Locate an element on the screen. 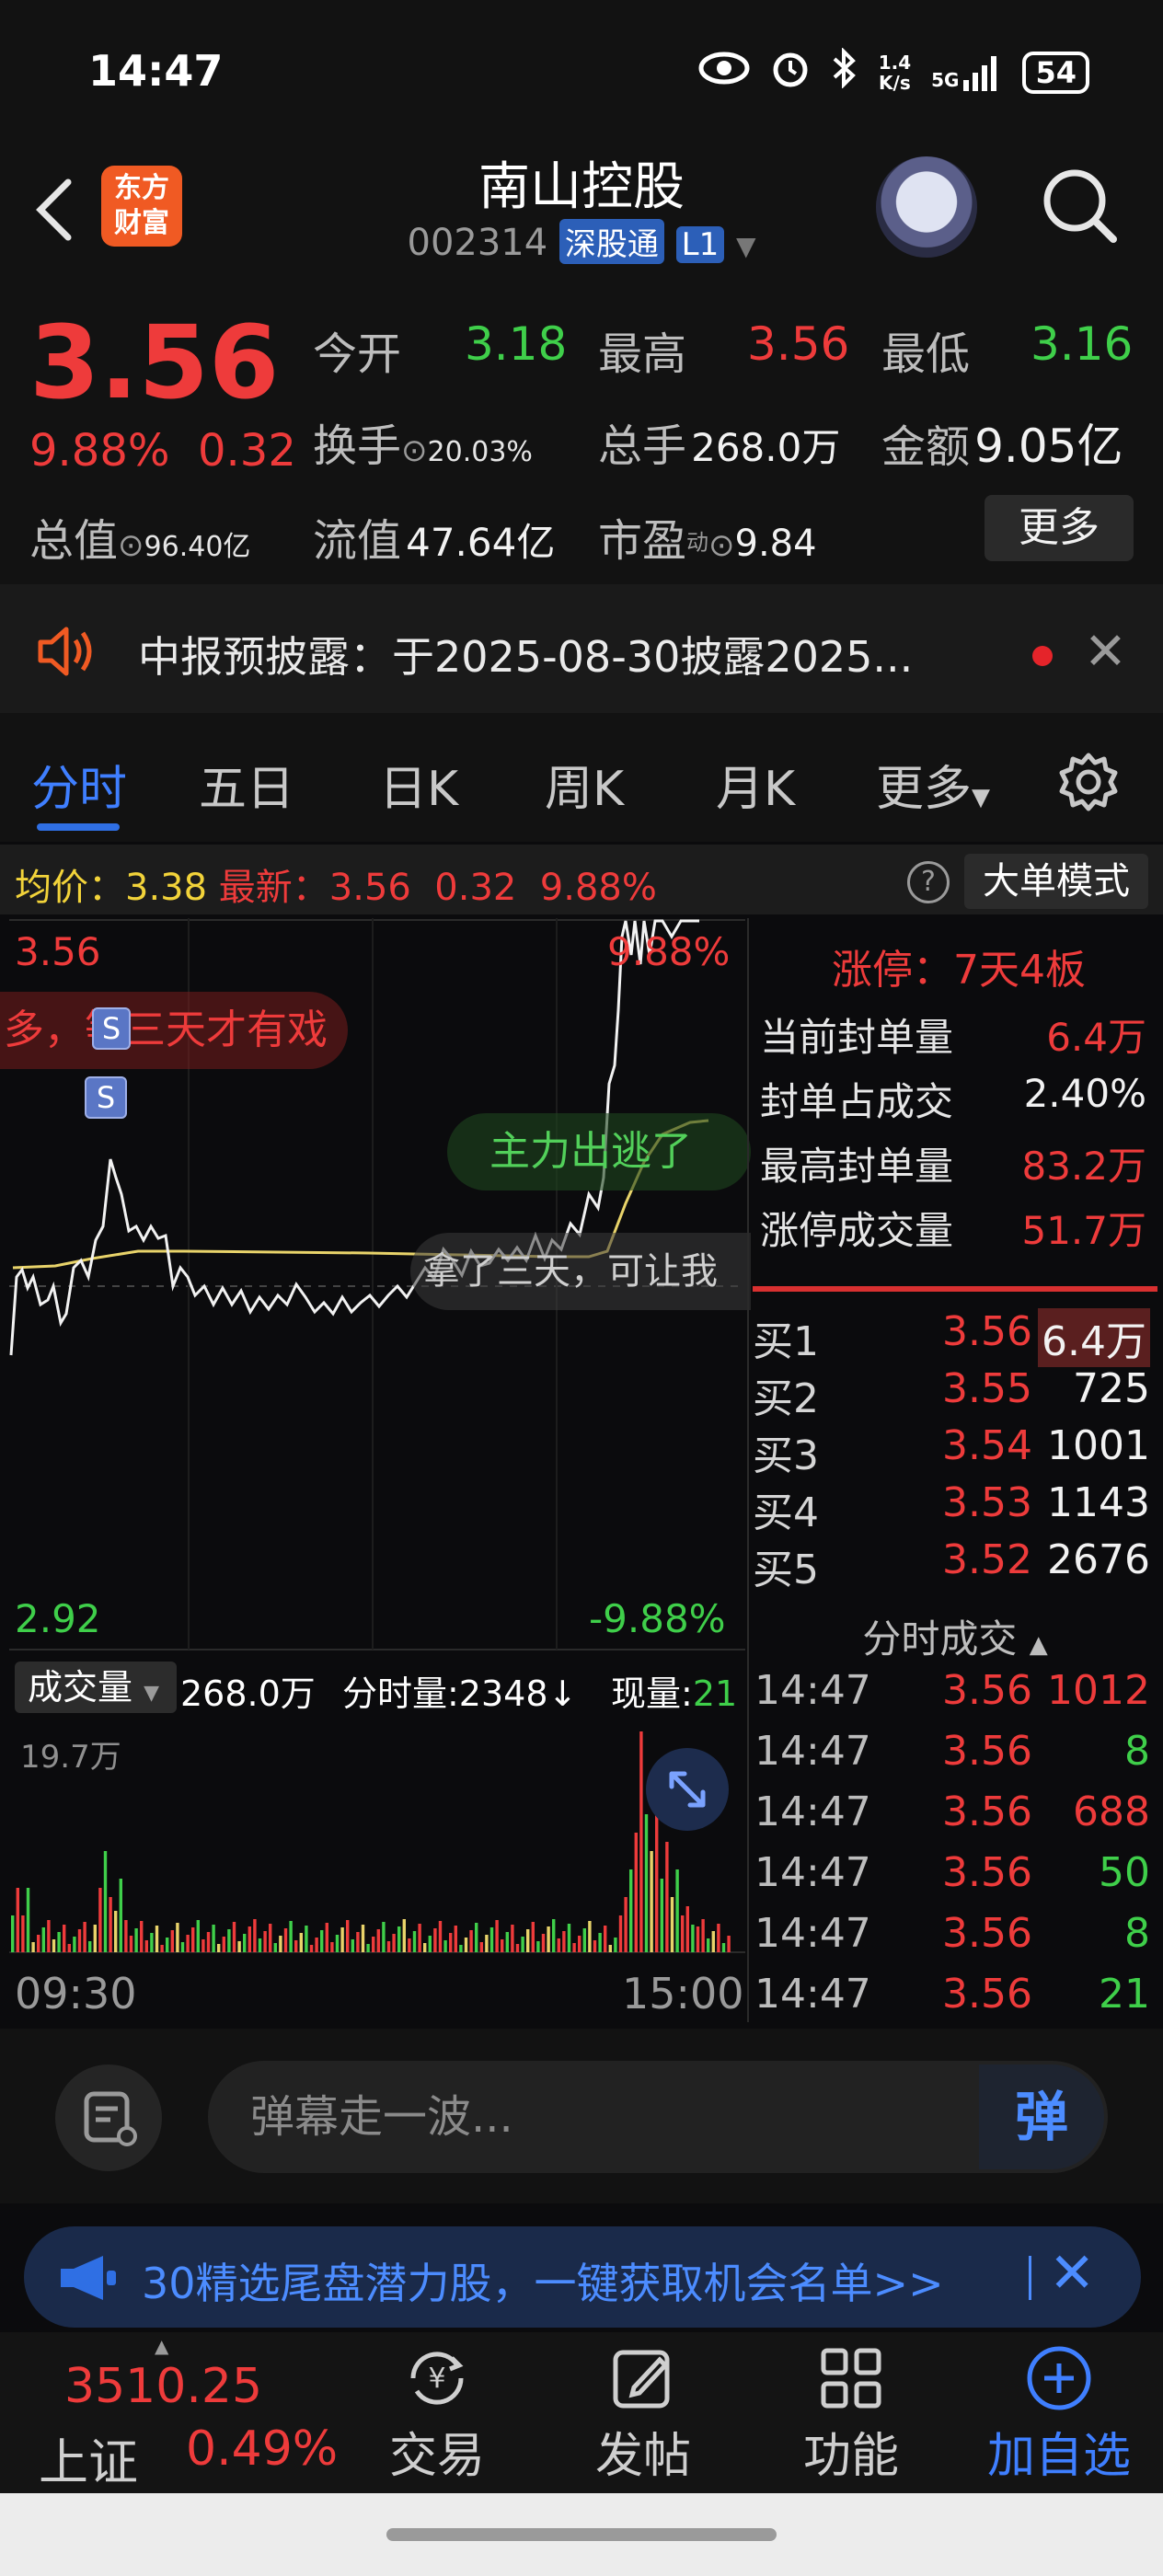  tab-five-day: 五日 is located at coordinates (246, 784).